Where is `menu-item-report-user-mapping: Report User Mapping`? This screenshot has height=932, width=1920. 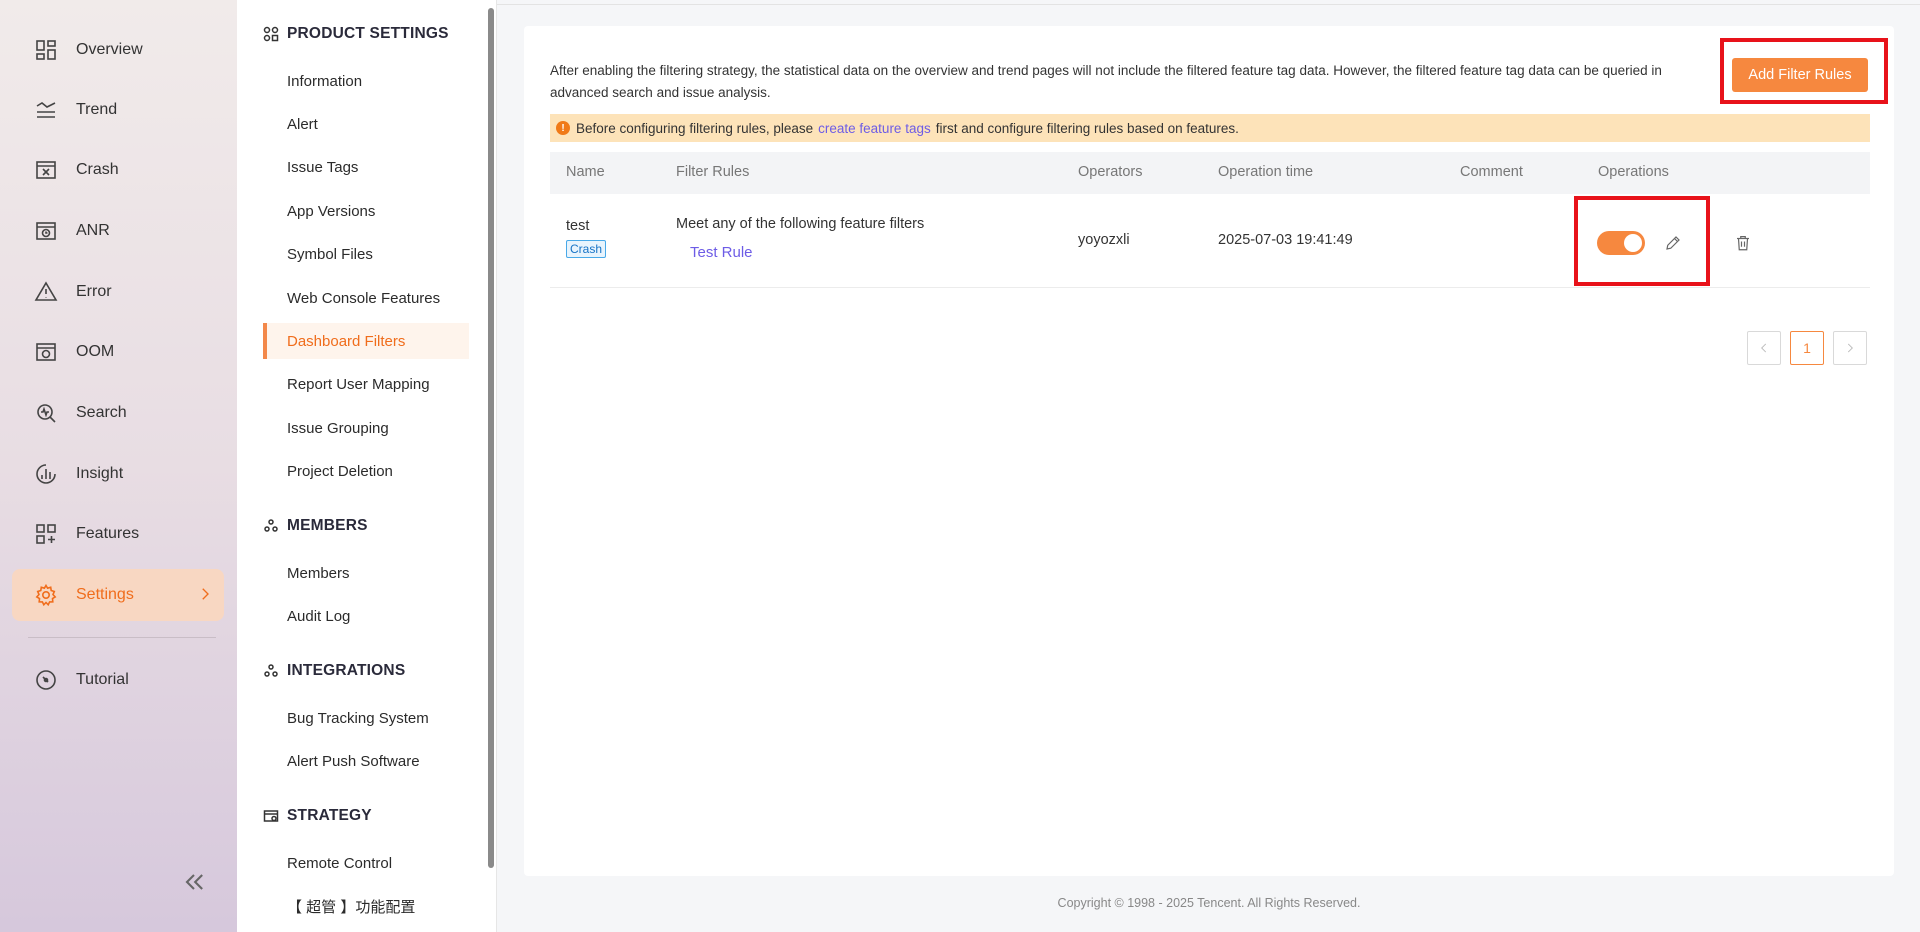 menu-item-report-user-mapping: Report User Mapping is located at coordinates (366, 384).